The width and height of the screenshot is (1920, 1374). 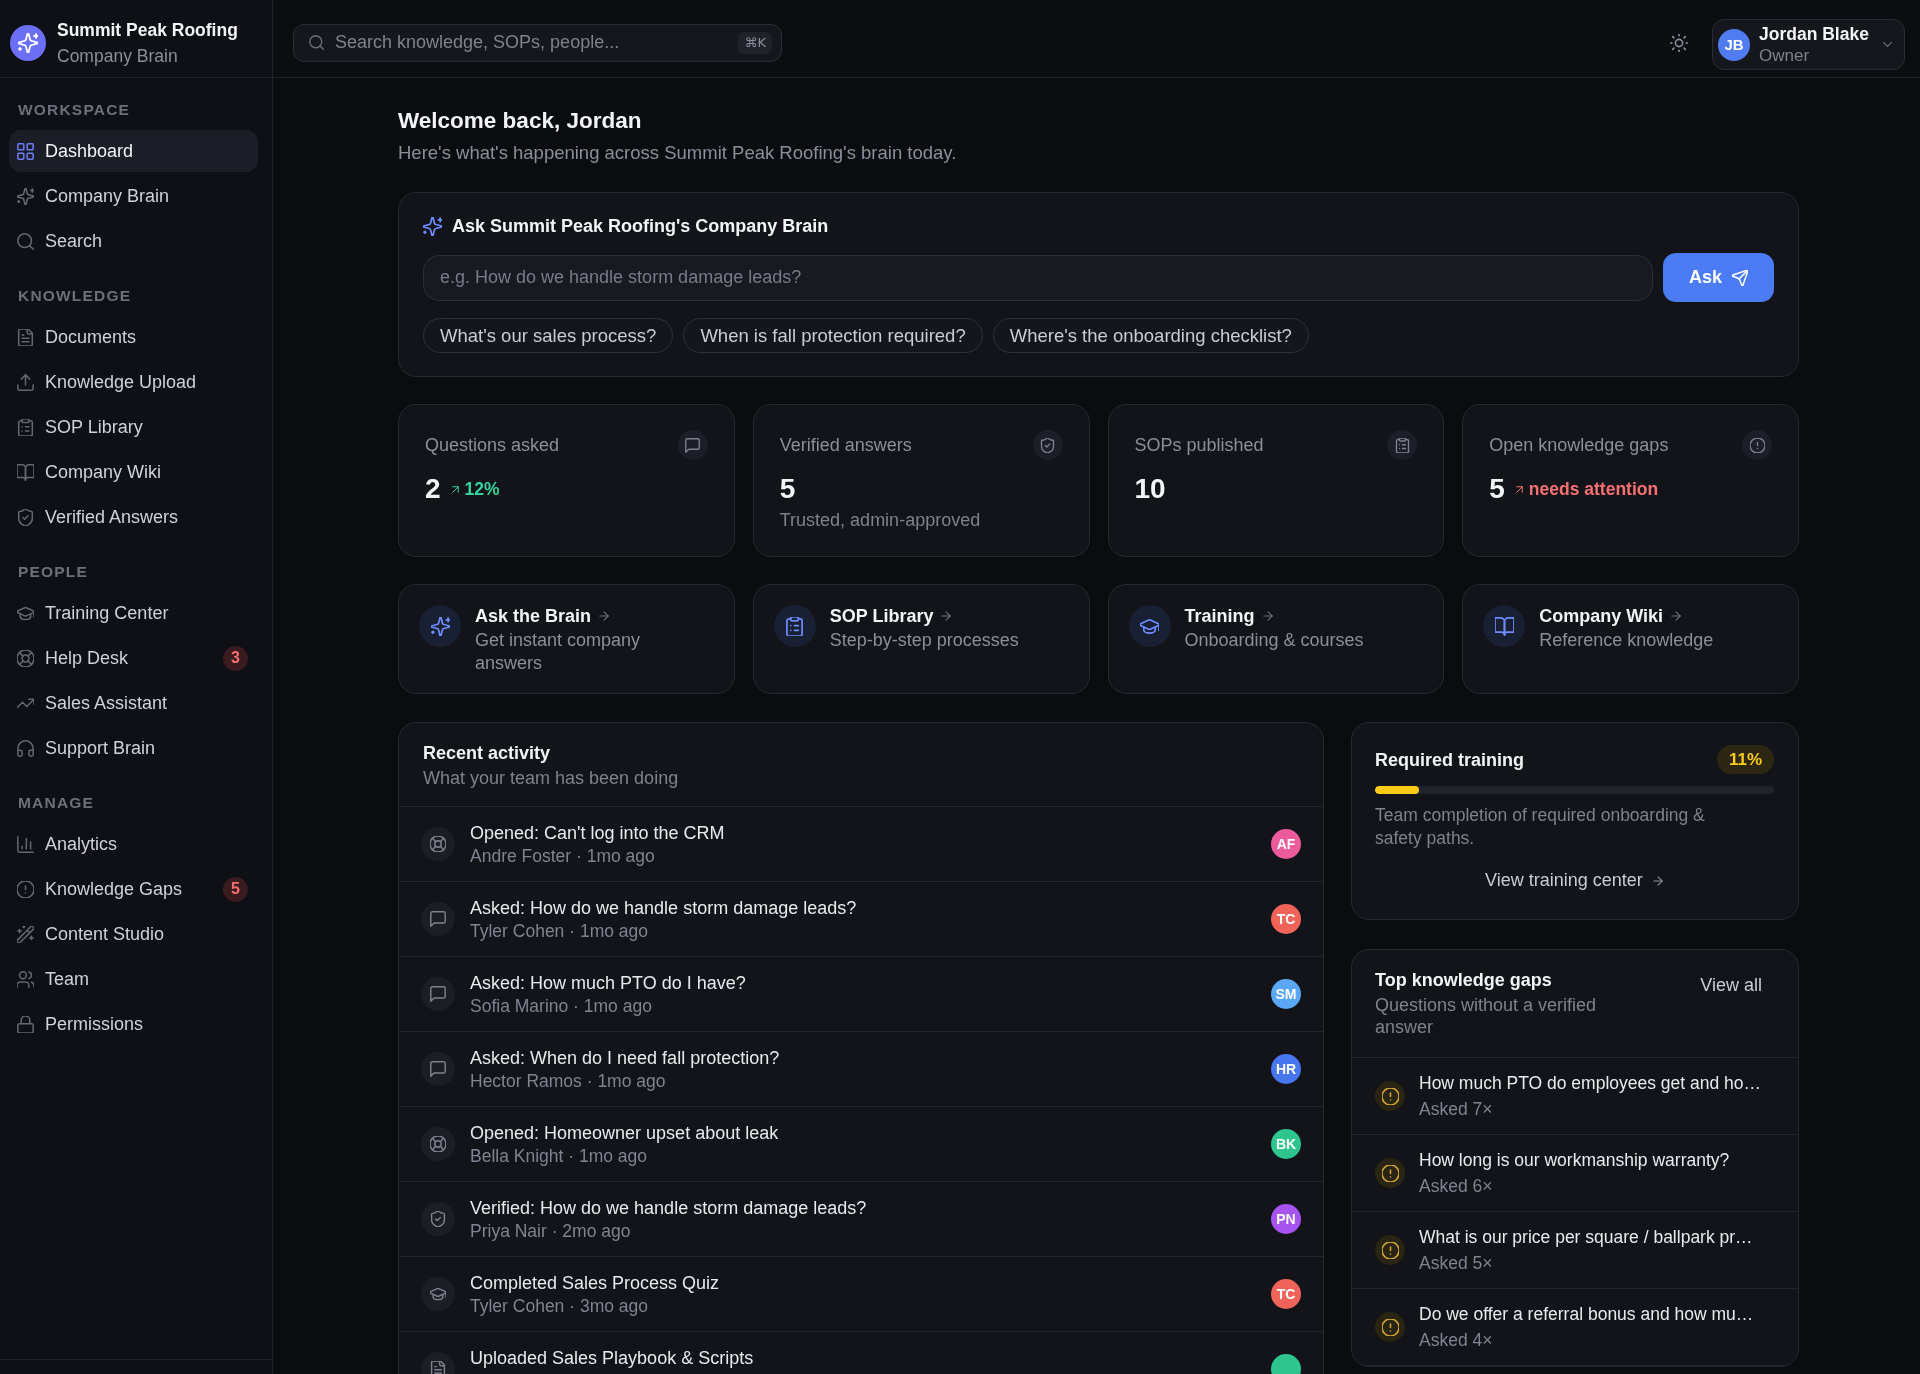 What do you see at coordinates (1150, 335) in the screenshot?
I see `suggestion-chip: Where's the onboarding checklist?` at bounding box center [1150, 335].